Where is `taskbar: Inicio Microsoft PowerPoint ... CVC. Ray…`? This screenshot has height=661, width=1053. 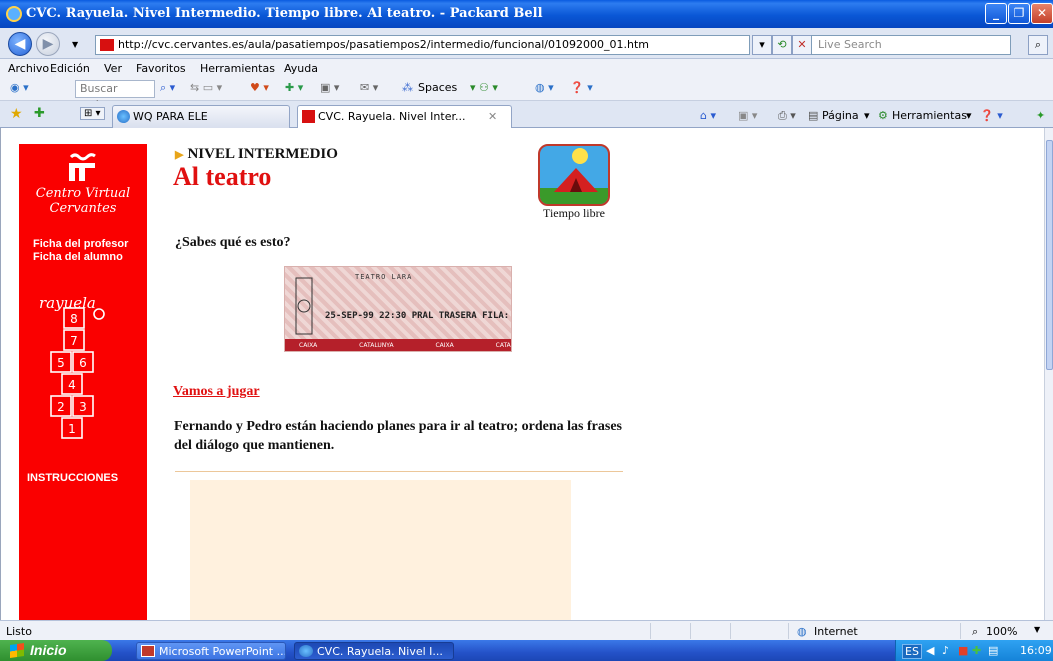
taskbar: Inicio Microsoft PowerPoint ... CVC. Ray… is located at coordinates (526, 650).